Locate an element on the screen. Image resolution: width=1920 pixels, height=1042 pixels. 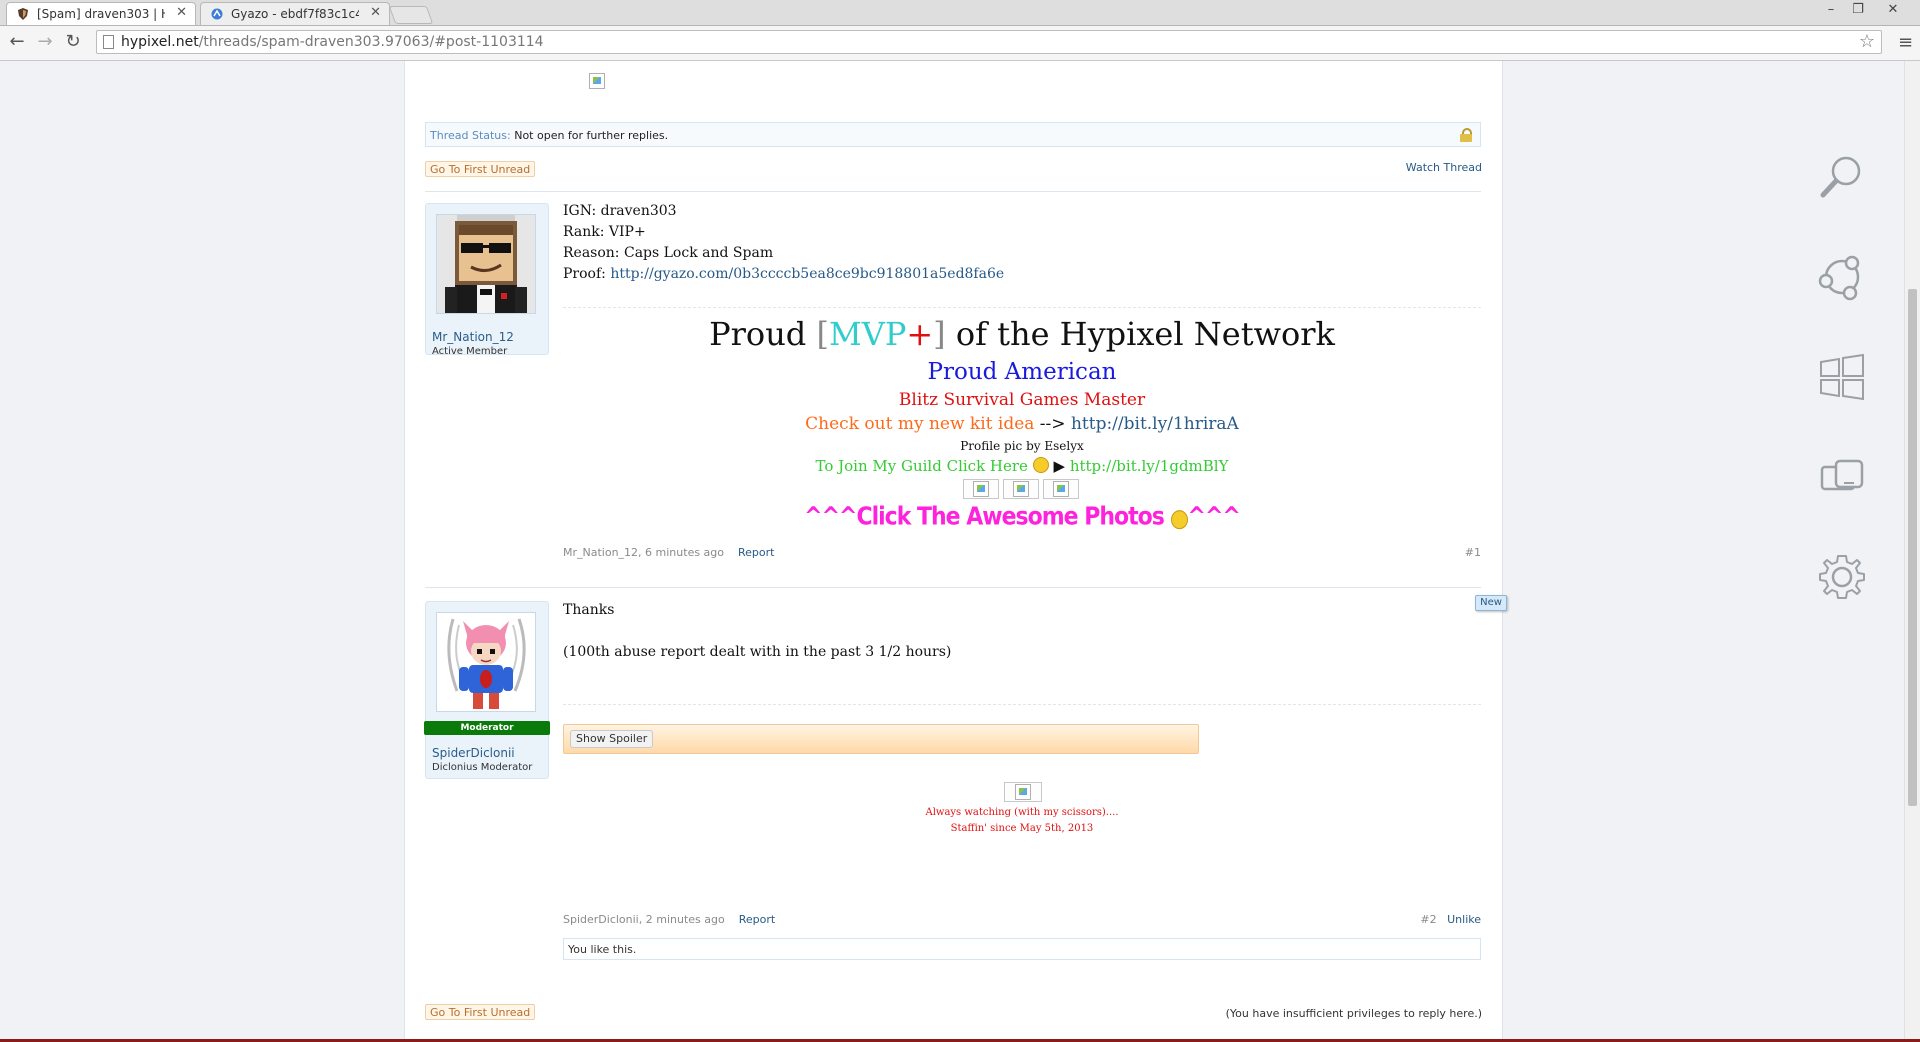
thread-status-label: Thread Status: is located at coordinates (470, 135).